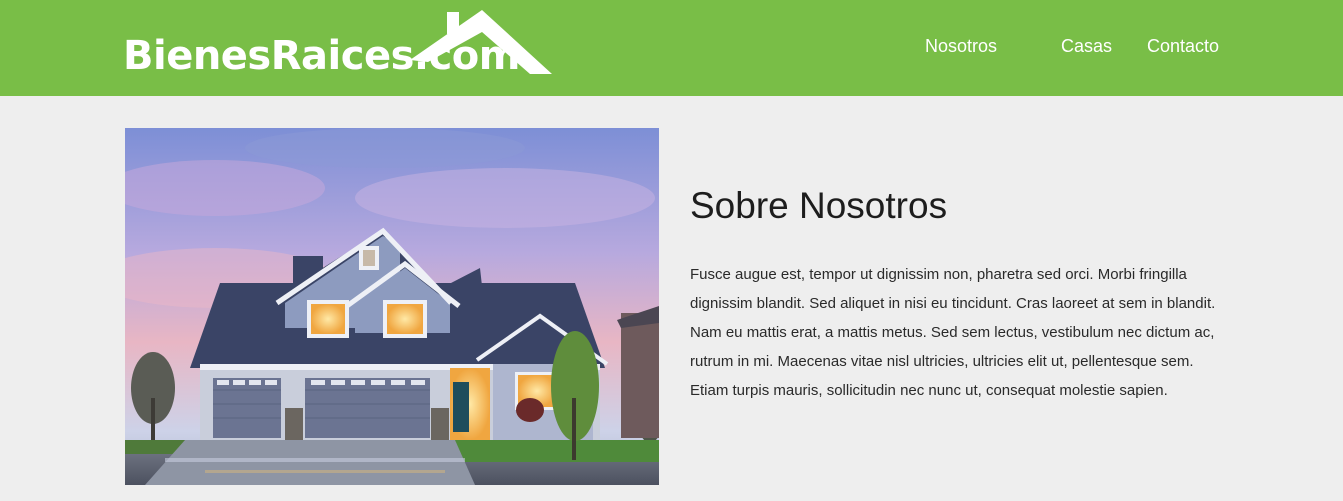  Describe the element at coordinates (481, 42) in the screenshot. I see `house-roof-icon` at that location.